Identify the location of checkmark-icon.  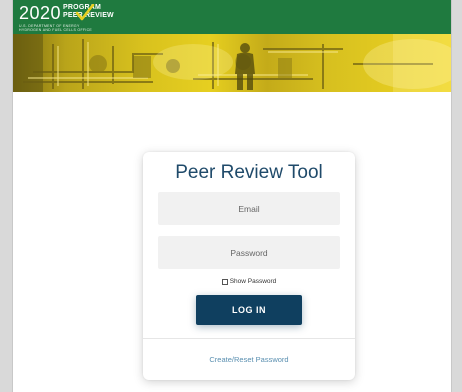
(85, 12).